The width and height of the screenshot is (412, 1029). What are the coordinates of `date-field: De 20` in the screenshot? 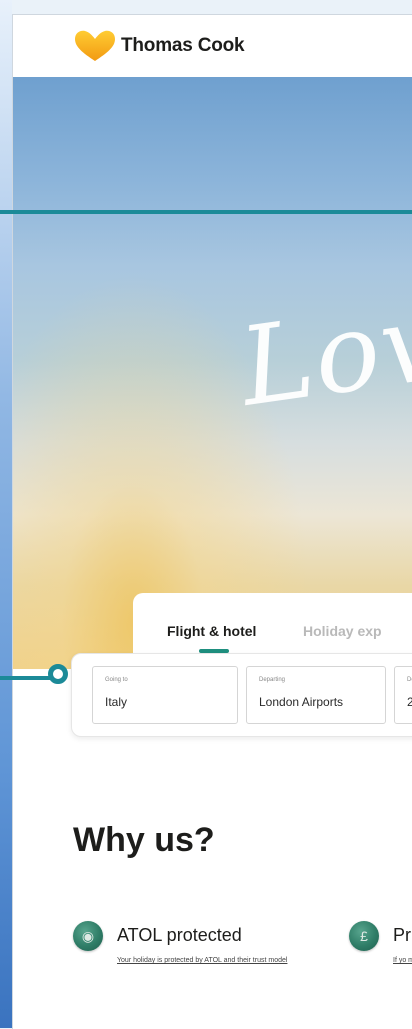 It's located at (403, 695).